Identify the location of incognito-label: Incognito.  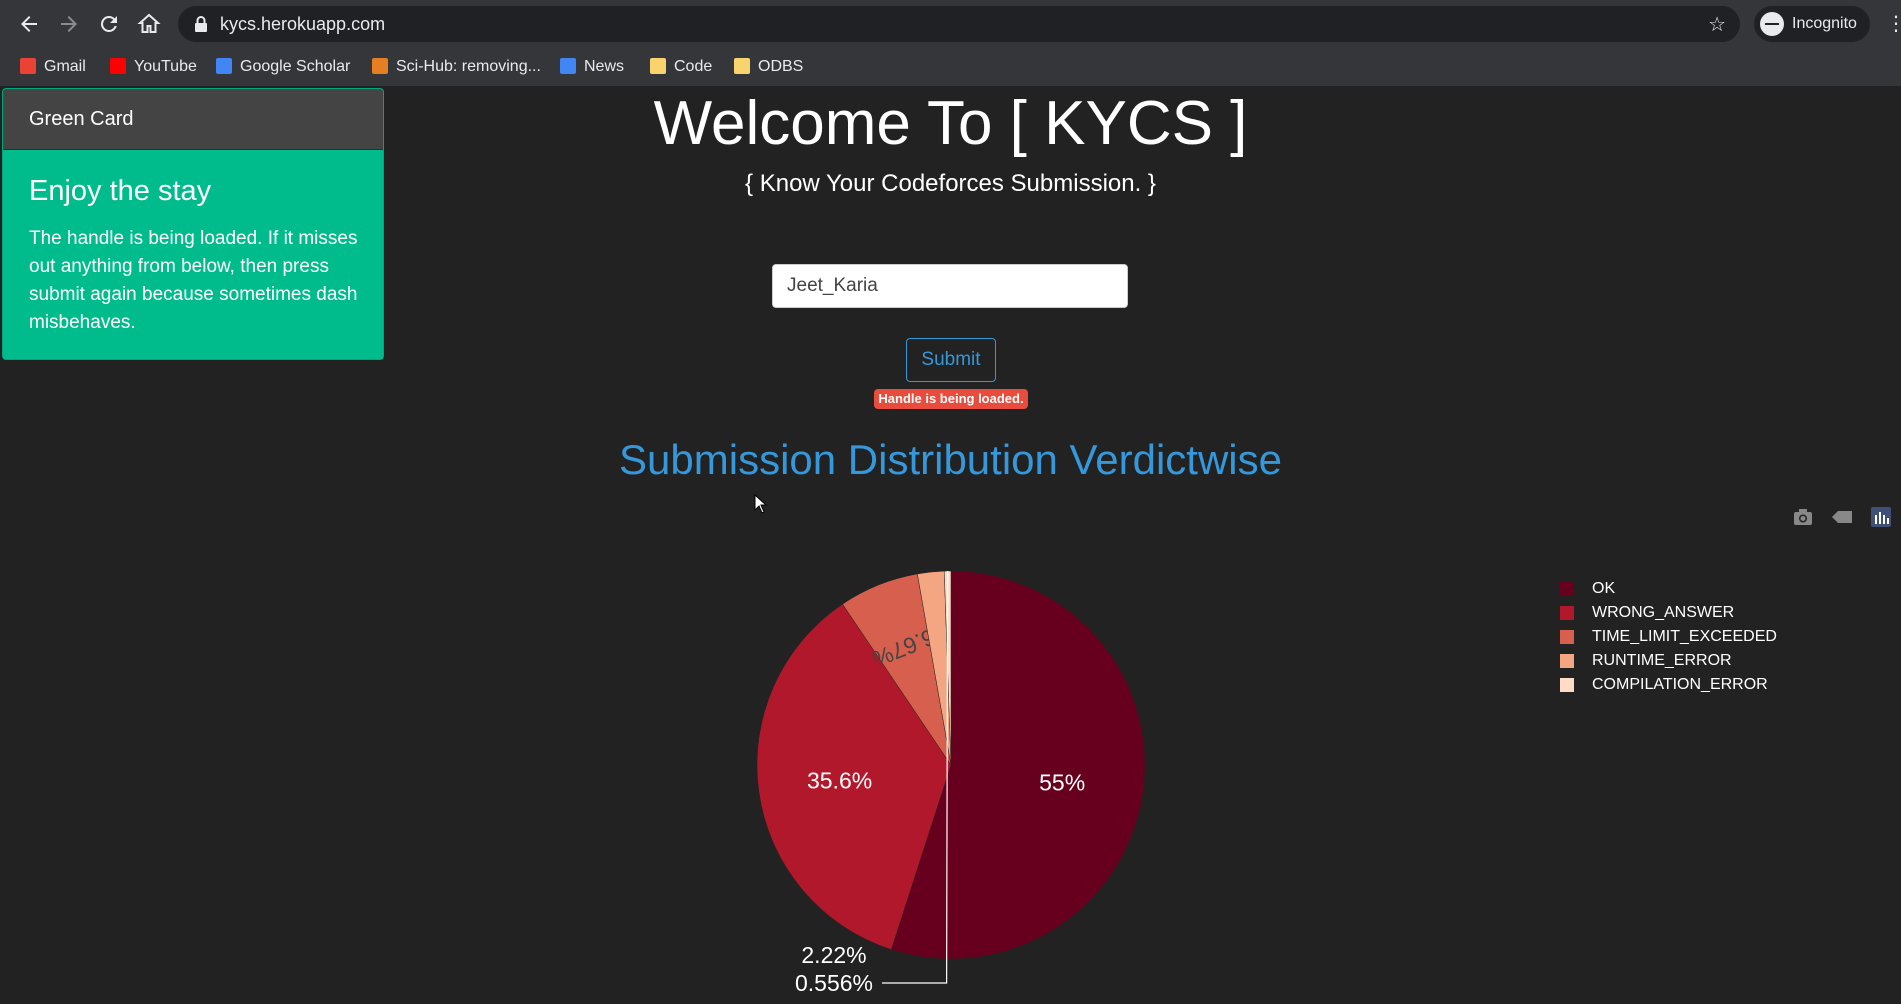
(1824, 23).